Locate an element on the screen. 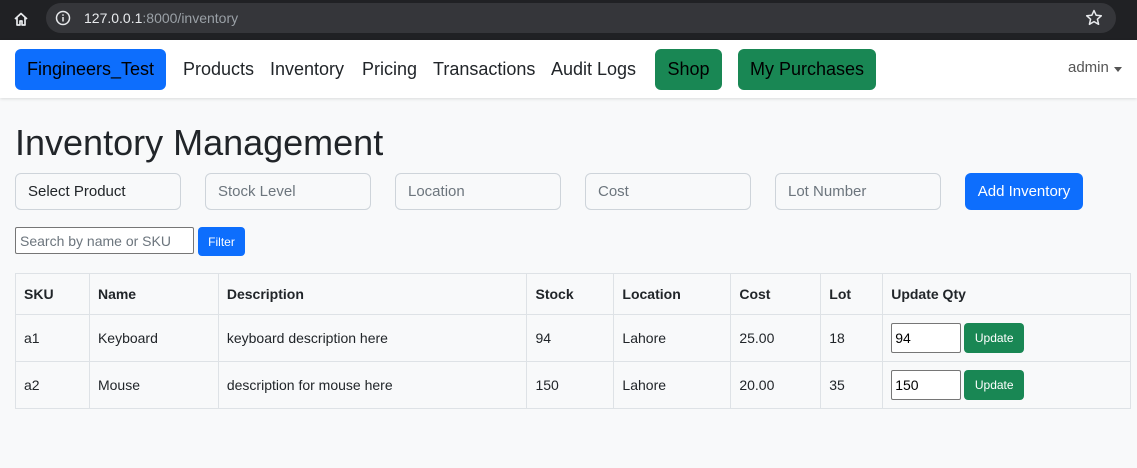 This screenshot has height=468, width=1137. cell-cost: 25.00 is located at coordinates (776, 338).